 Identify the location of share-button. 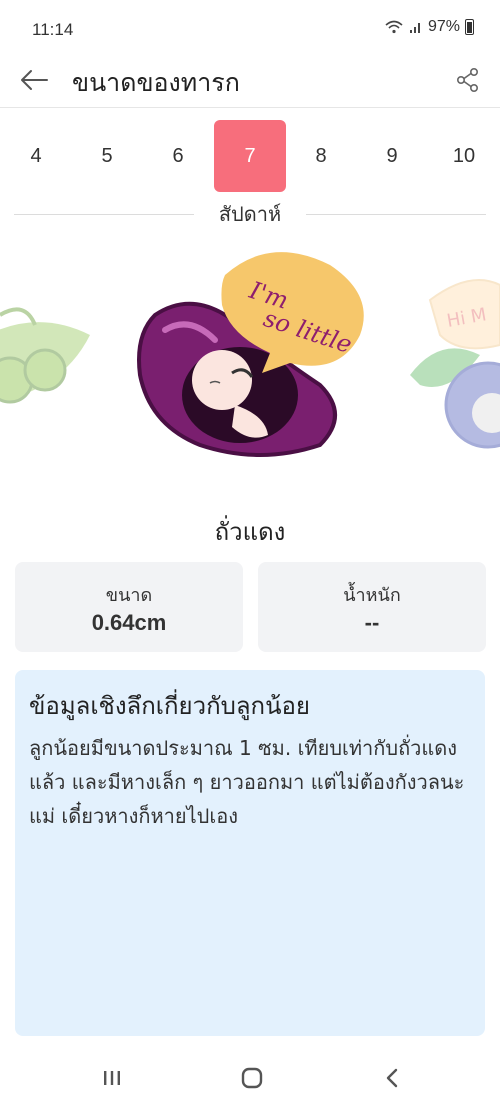
(468, 80).